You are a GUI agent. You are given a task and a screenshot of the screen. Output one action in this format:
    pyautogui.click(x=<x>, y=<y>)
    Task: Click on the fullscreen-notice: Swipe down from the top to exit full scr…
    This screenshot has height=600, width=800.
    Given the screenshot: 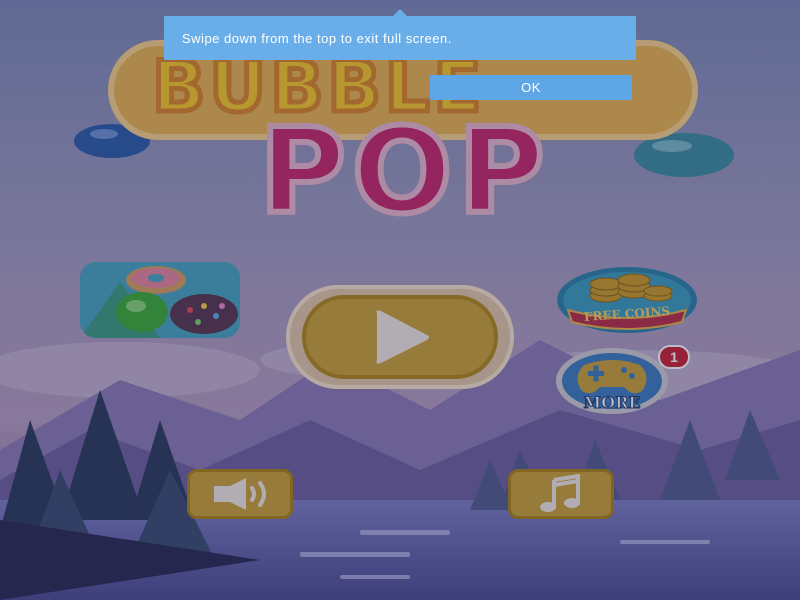 What is the action you would take?
    pyautogui.click(x=400, y=38)
    